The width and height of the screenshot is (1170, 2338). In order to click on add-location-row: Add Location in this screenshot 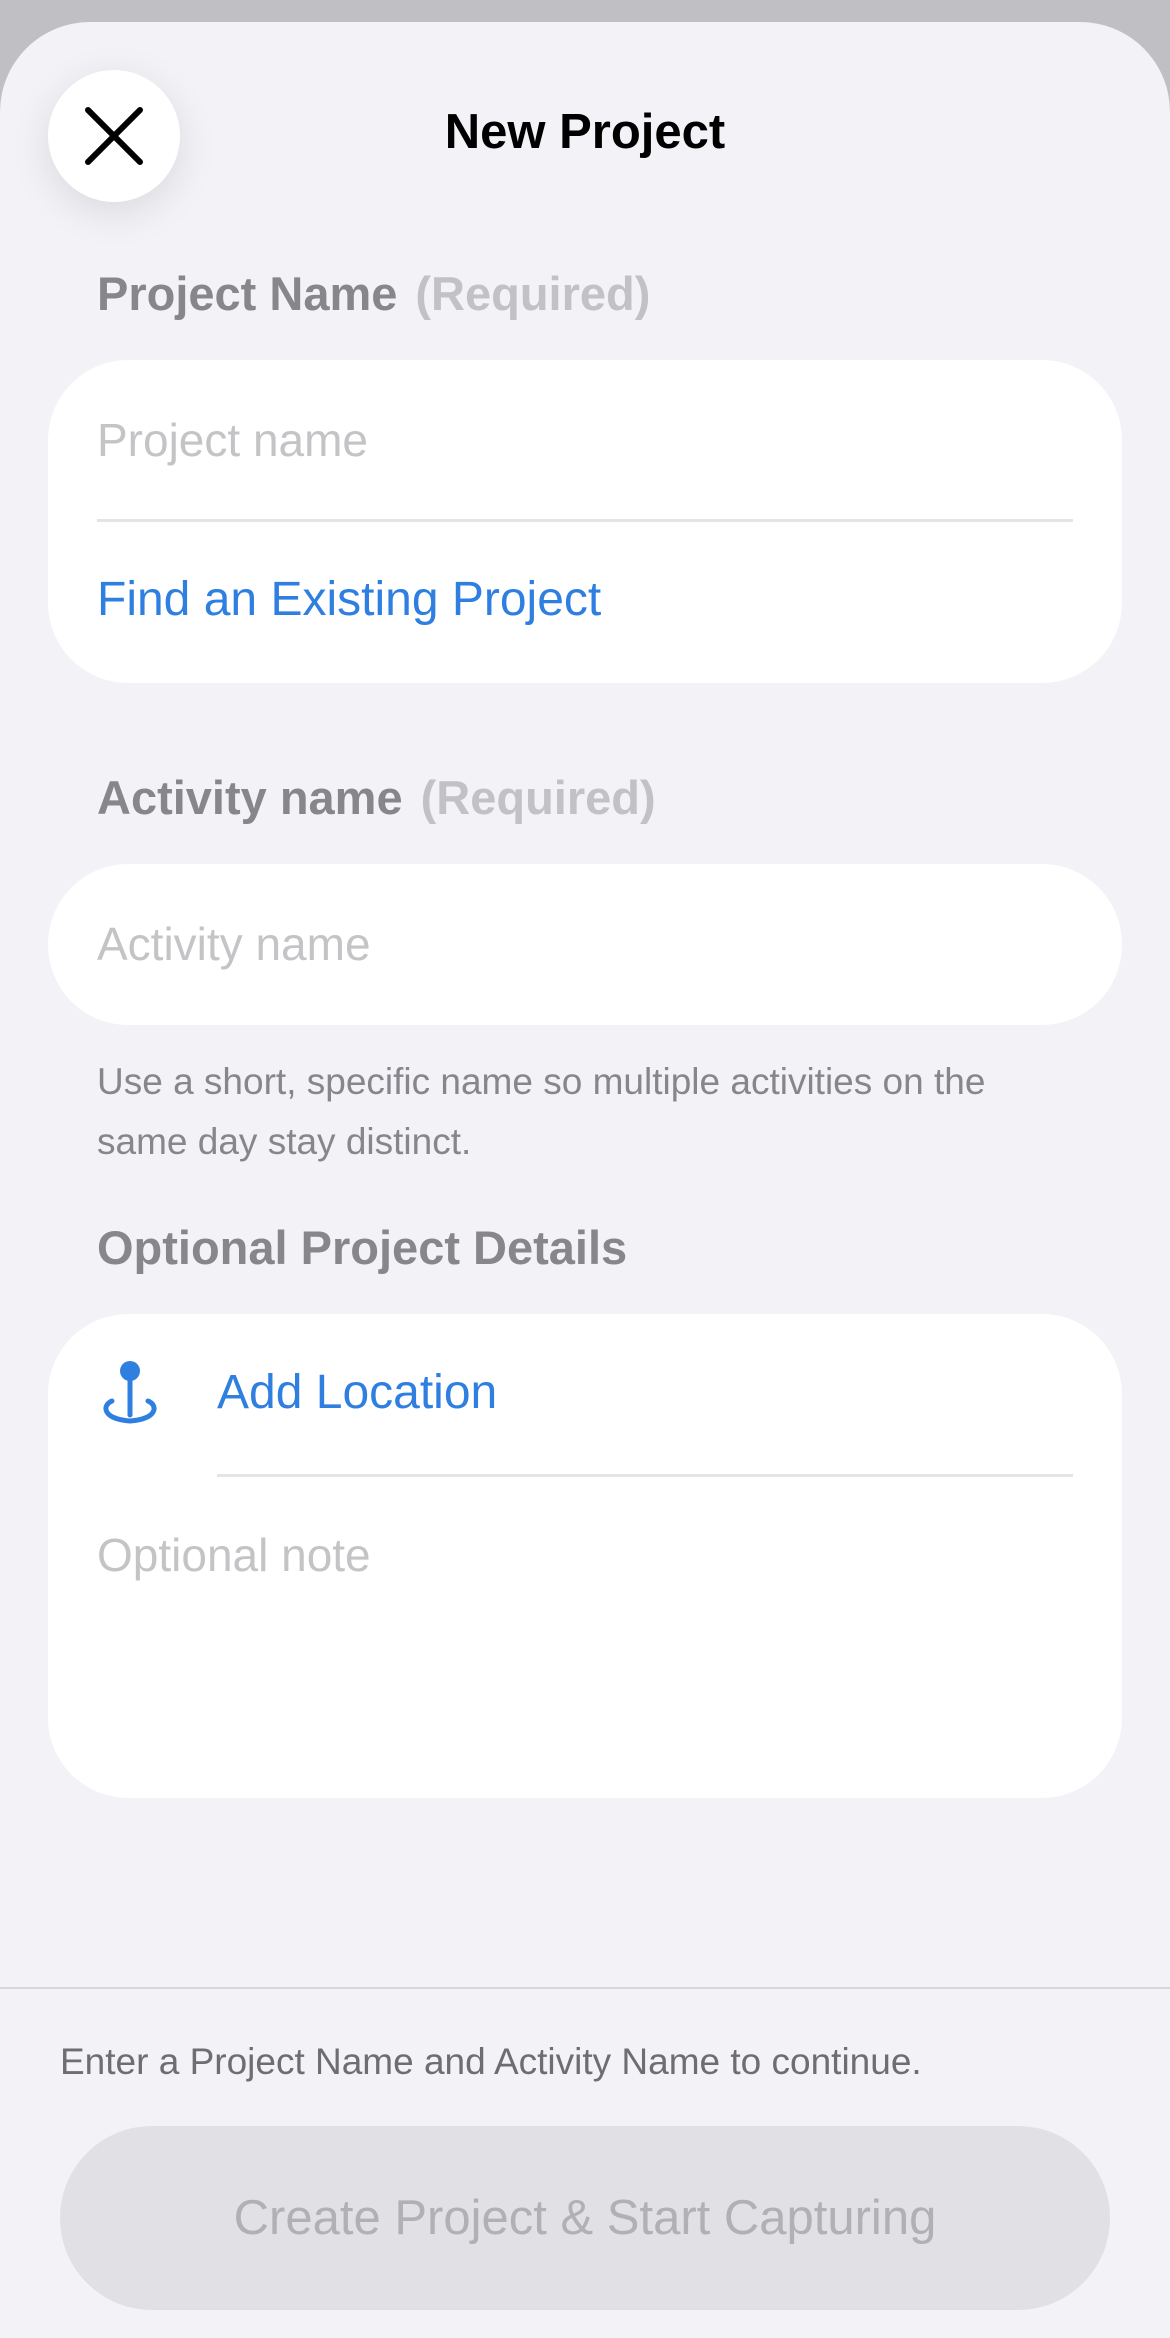, I will do `click(585, 1394)`.